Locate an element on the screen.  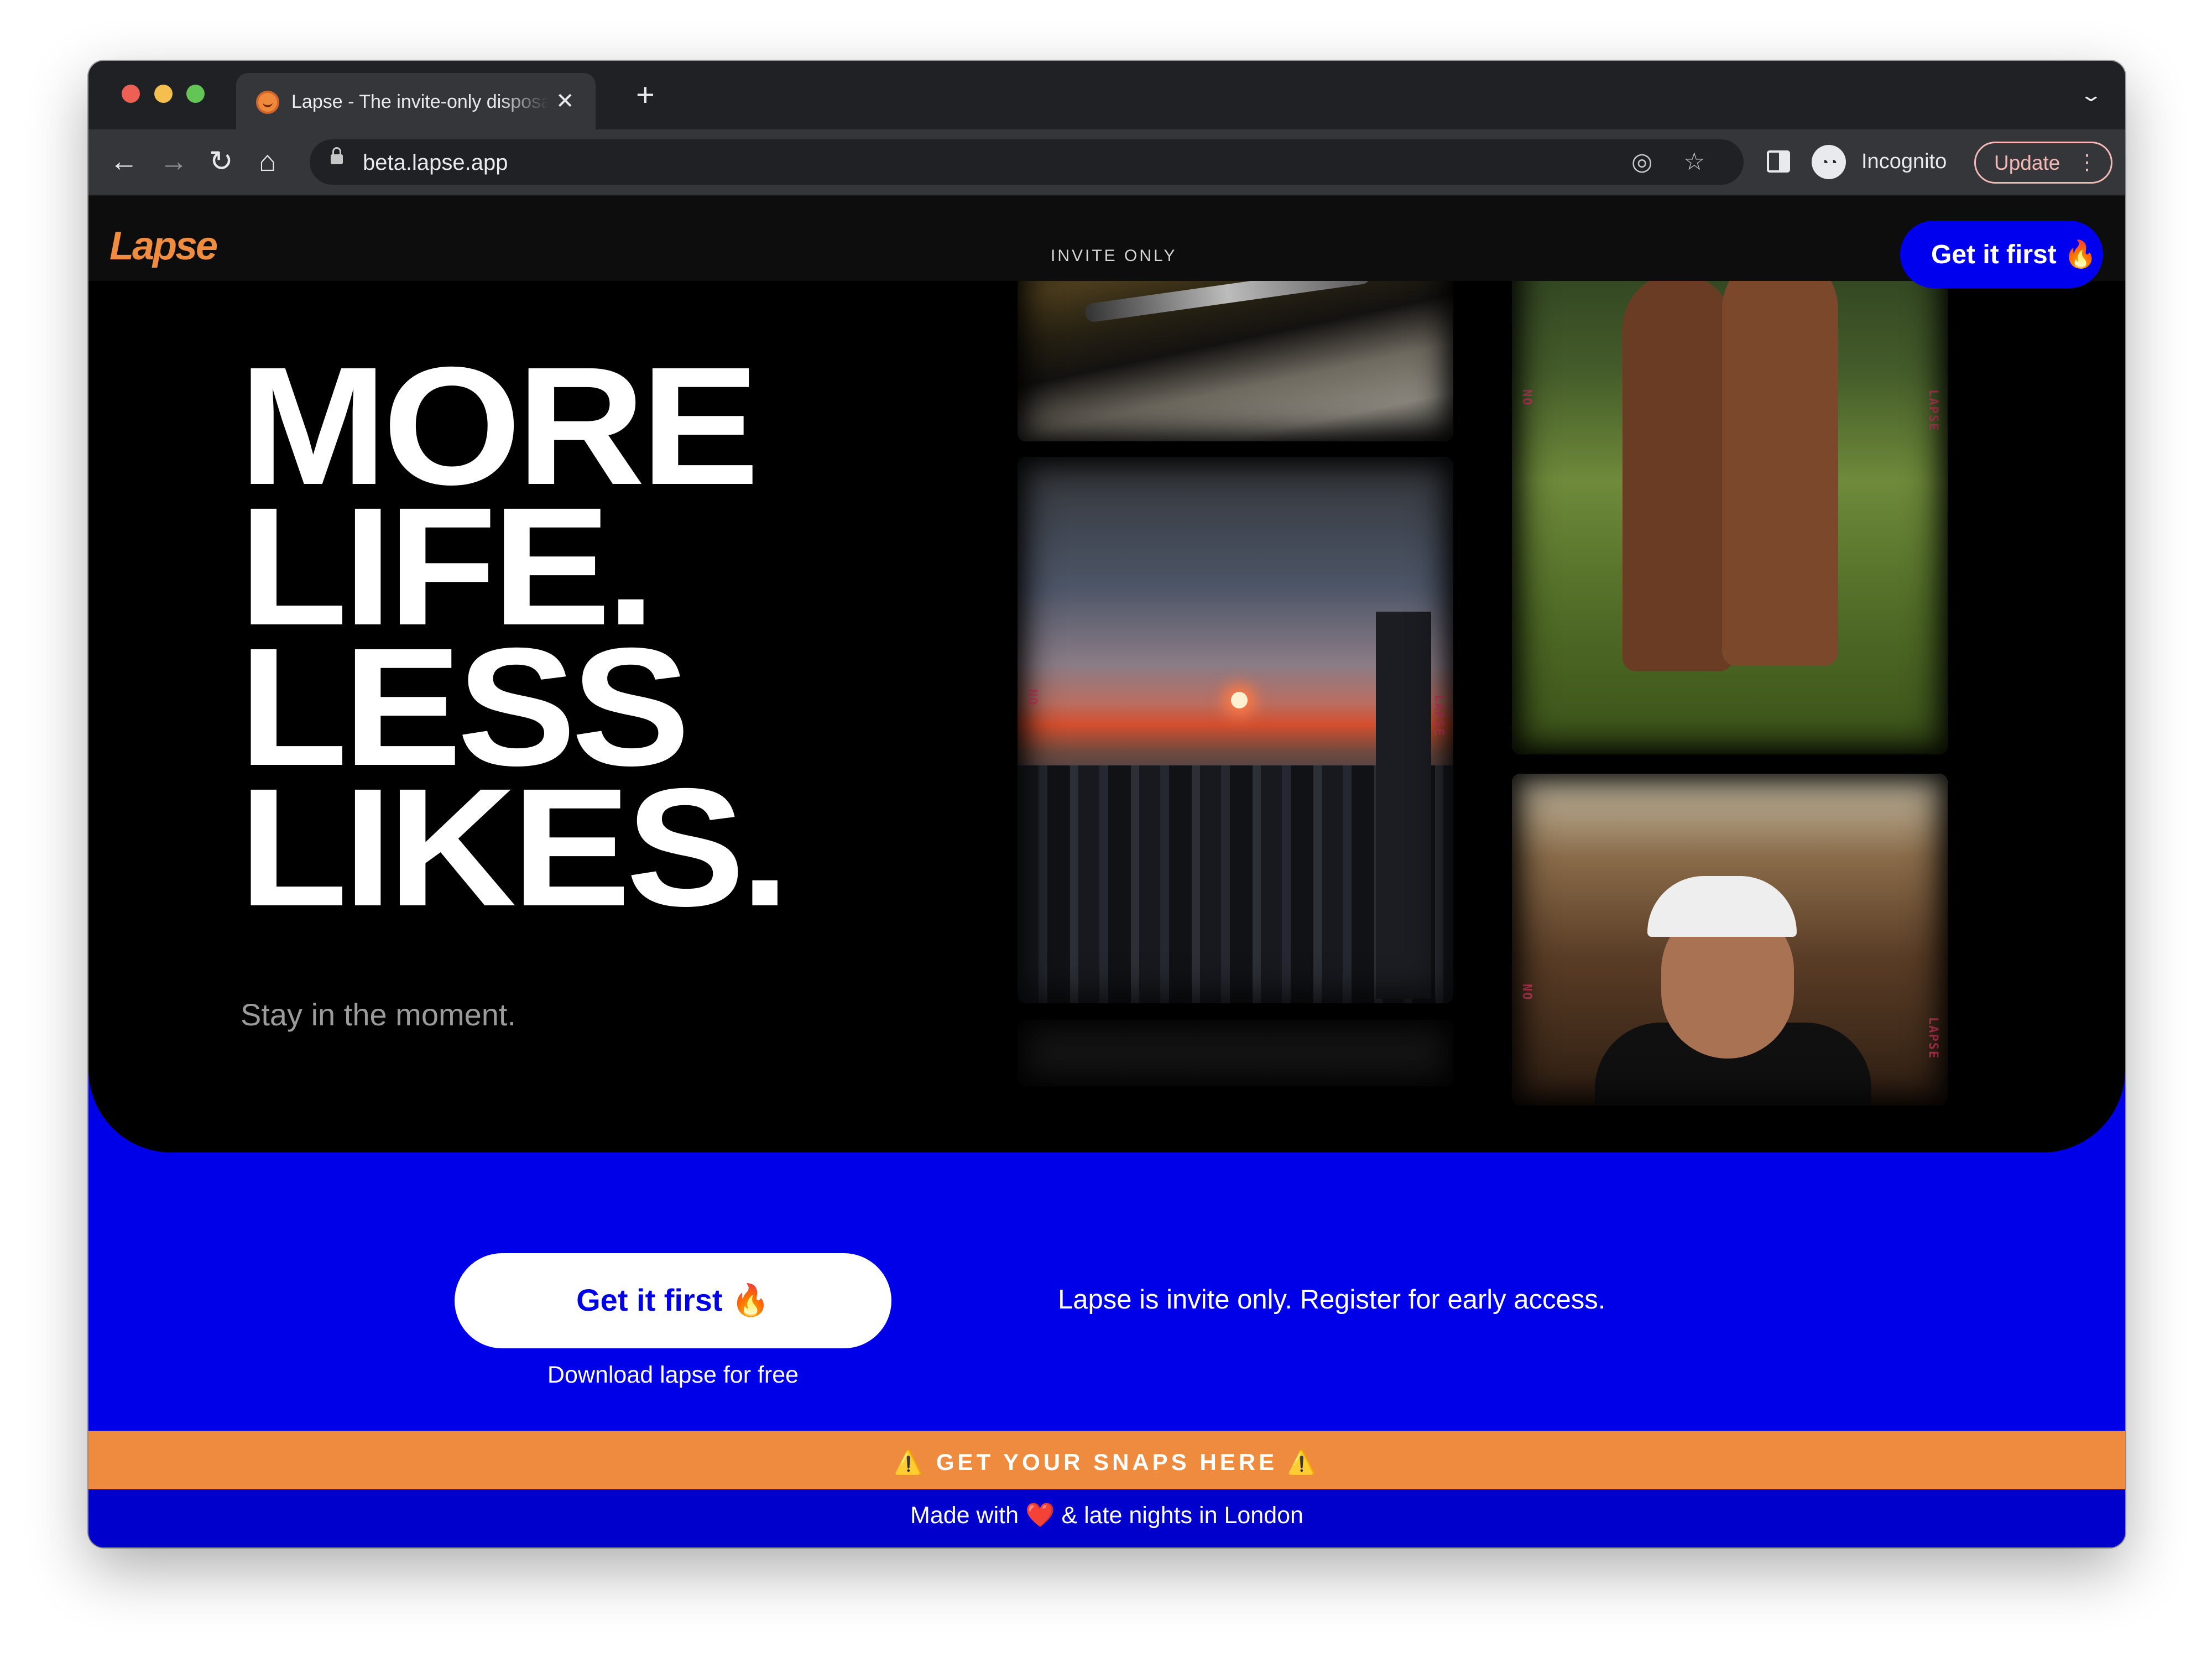
sun is located at coordinates (1240, 700).